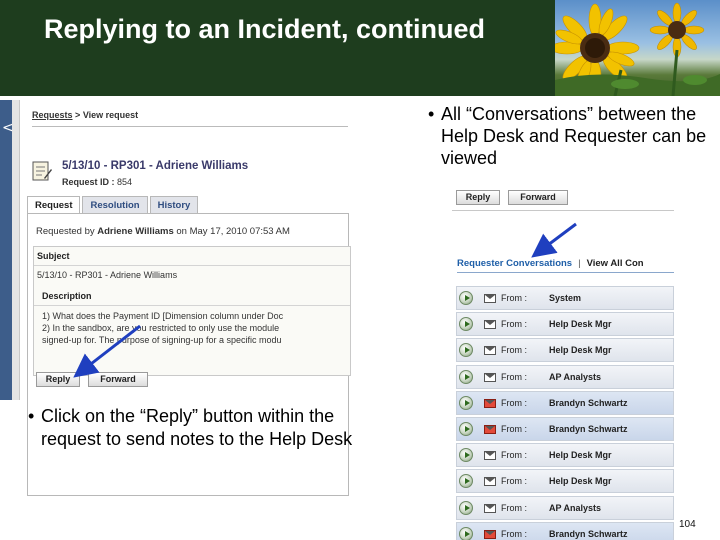  I want to click on conversations-title: Requester Conversations, so click(515, 263).